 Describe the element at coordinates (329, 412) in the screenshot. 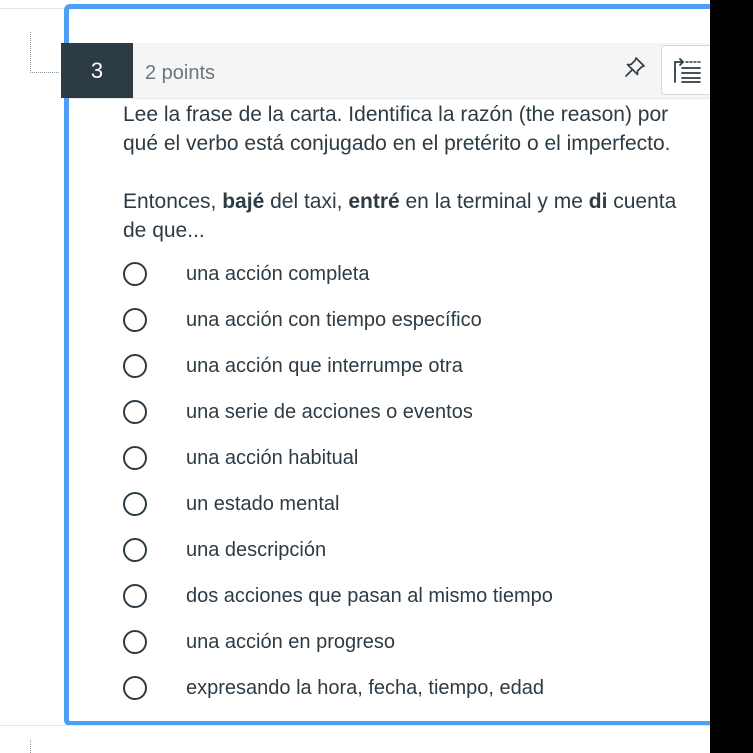

I see `answer-label: una serie de acciones o eventos` at that location.